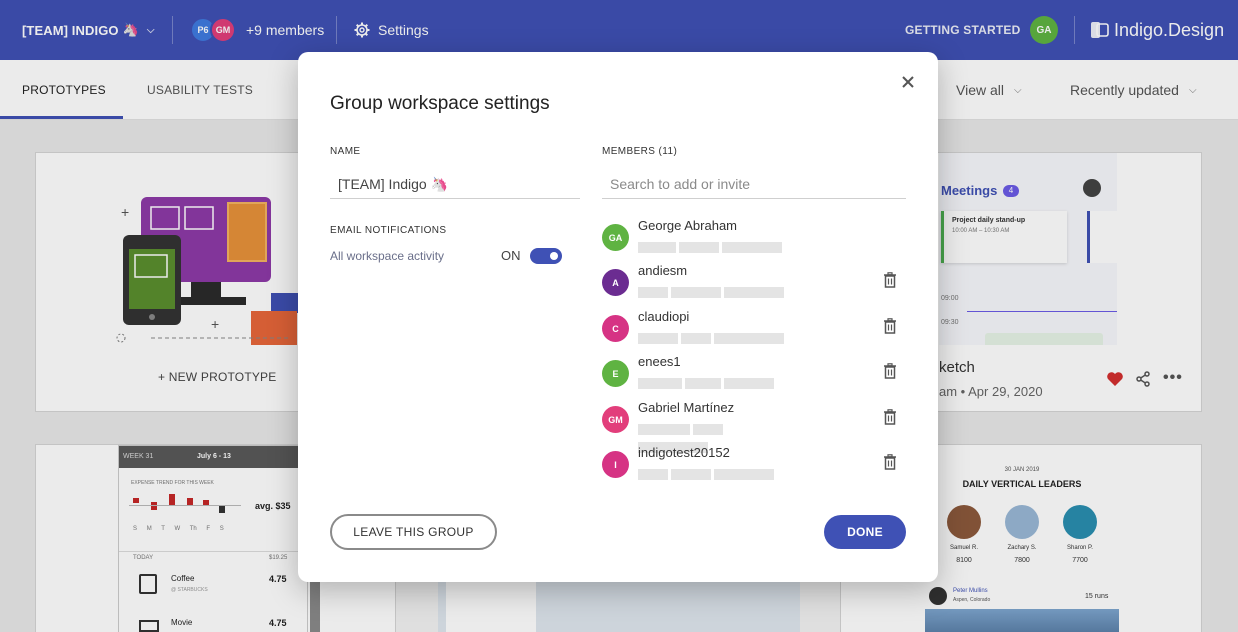 The image size is (1238, 632). What do you see at coordinates (754, 184) in the screenshot?
I see `member-search-input` at bounding box center [754, 184].